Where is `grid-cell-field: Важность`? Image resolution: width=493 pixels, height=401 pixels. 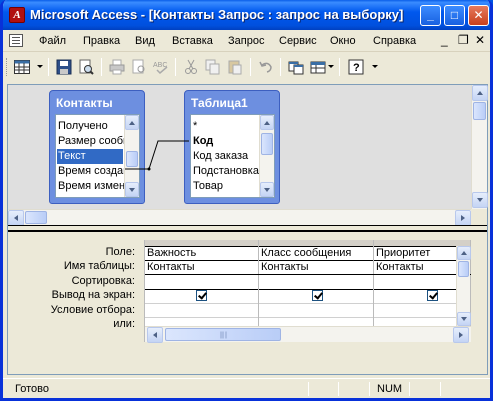
grid-cell-field: Важность is located at coordinates (202, 253).